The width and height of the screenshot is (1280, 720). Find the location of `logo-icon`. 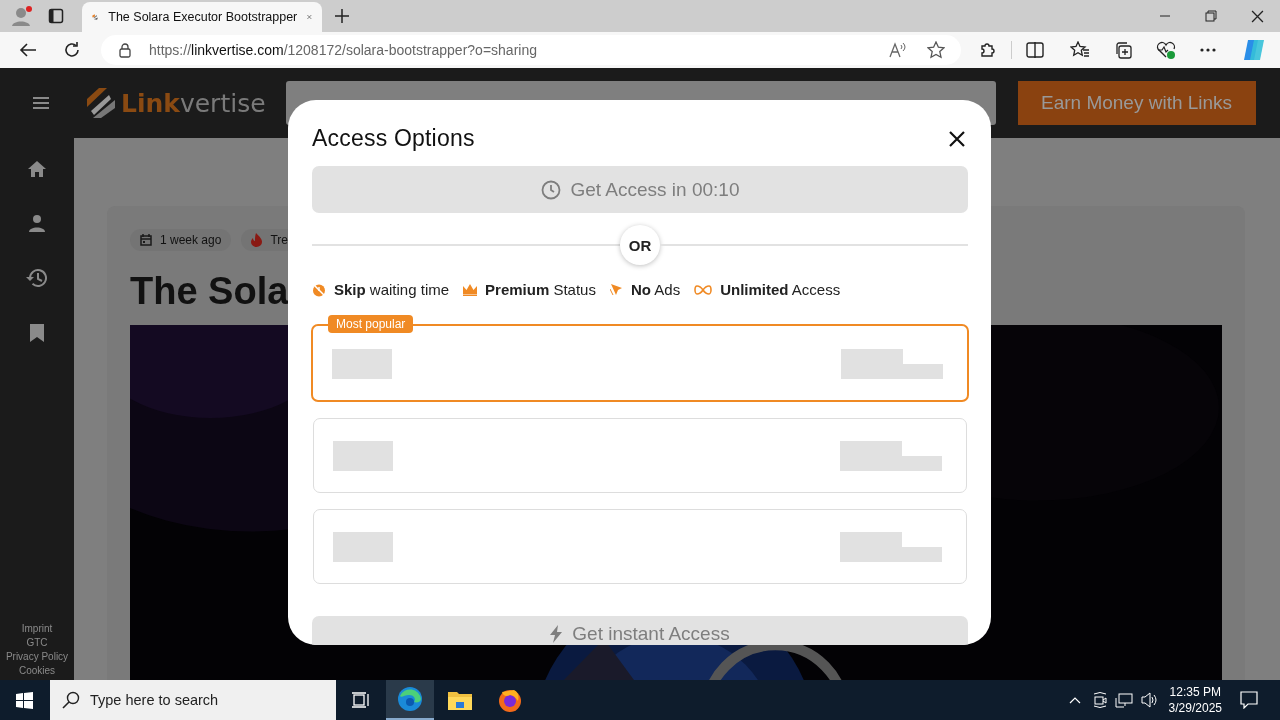

logo-icon is located at coordinates (101, 103).